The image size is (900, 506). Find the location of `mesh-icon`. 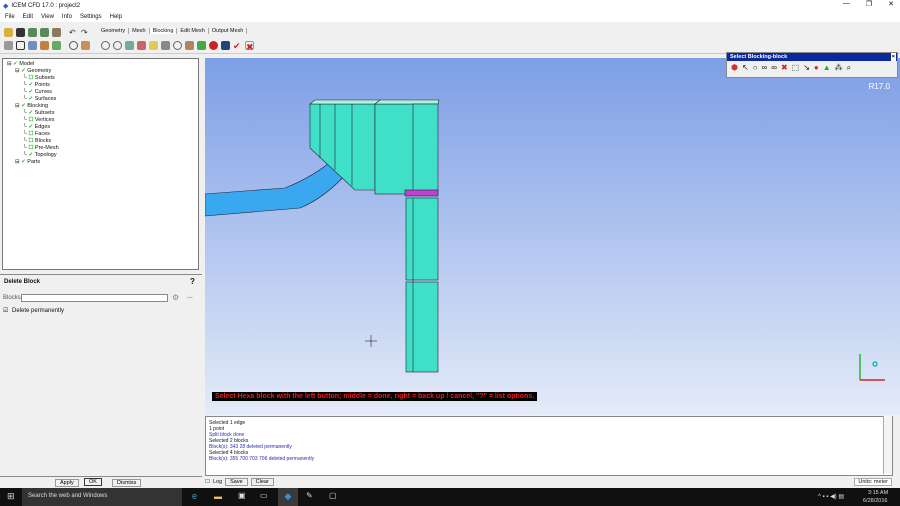

mesh-icon is located at coordinates (44, 32).